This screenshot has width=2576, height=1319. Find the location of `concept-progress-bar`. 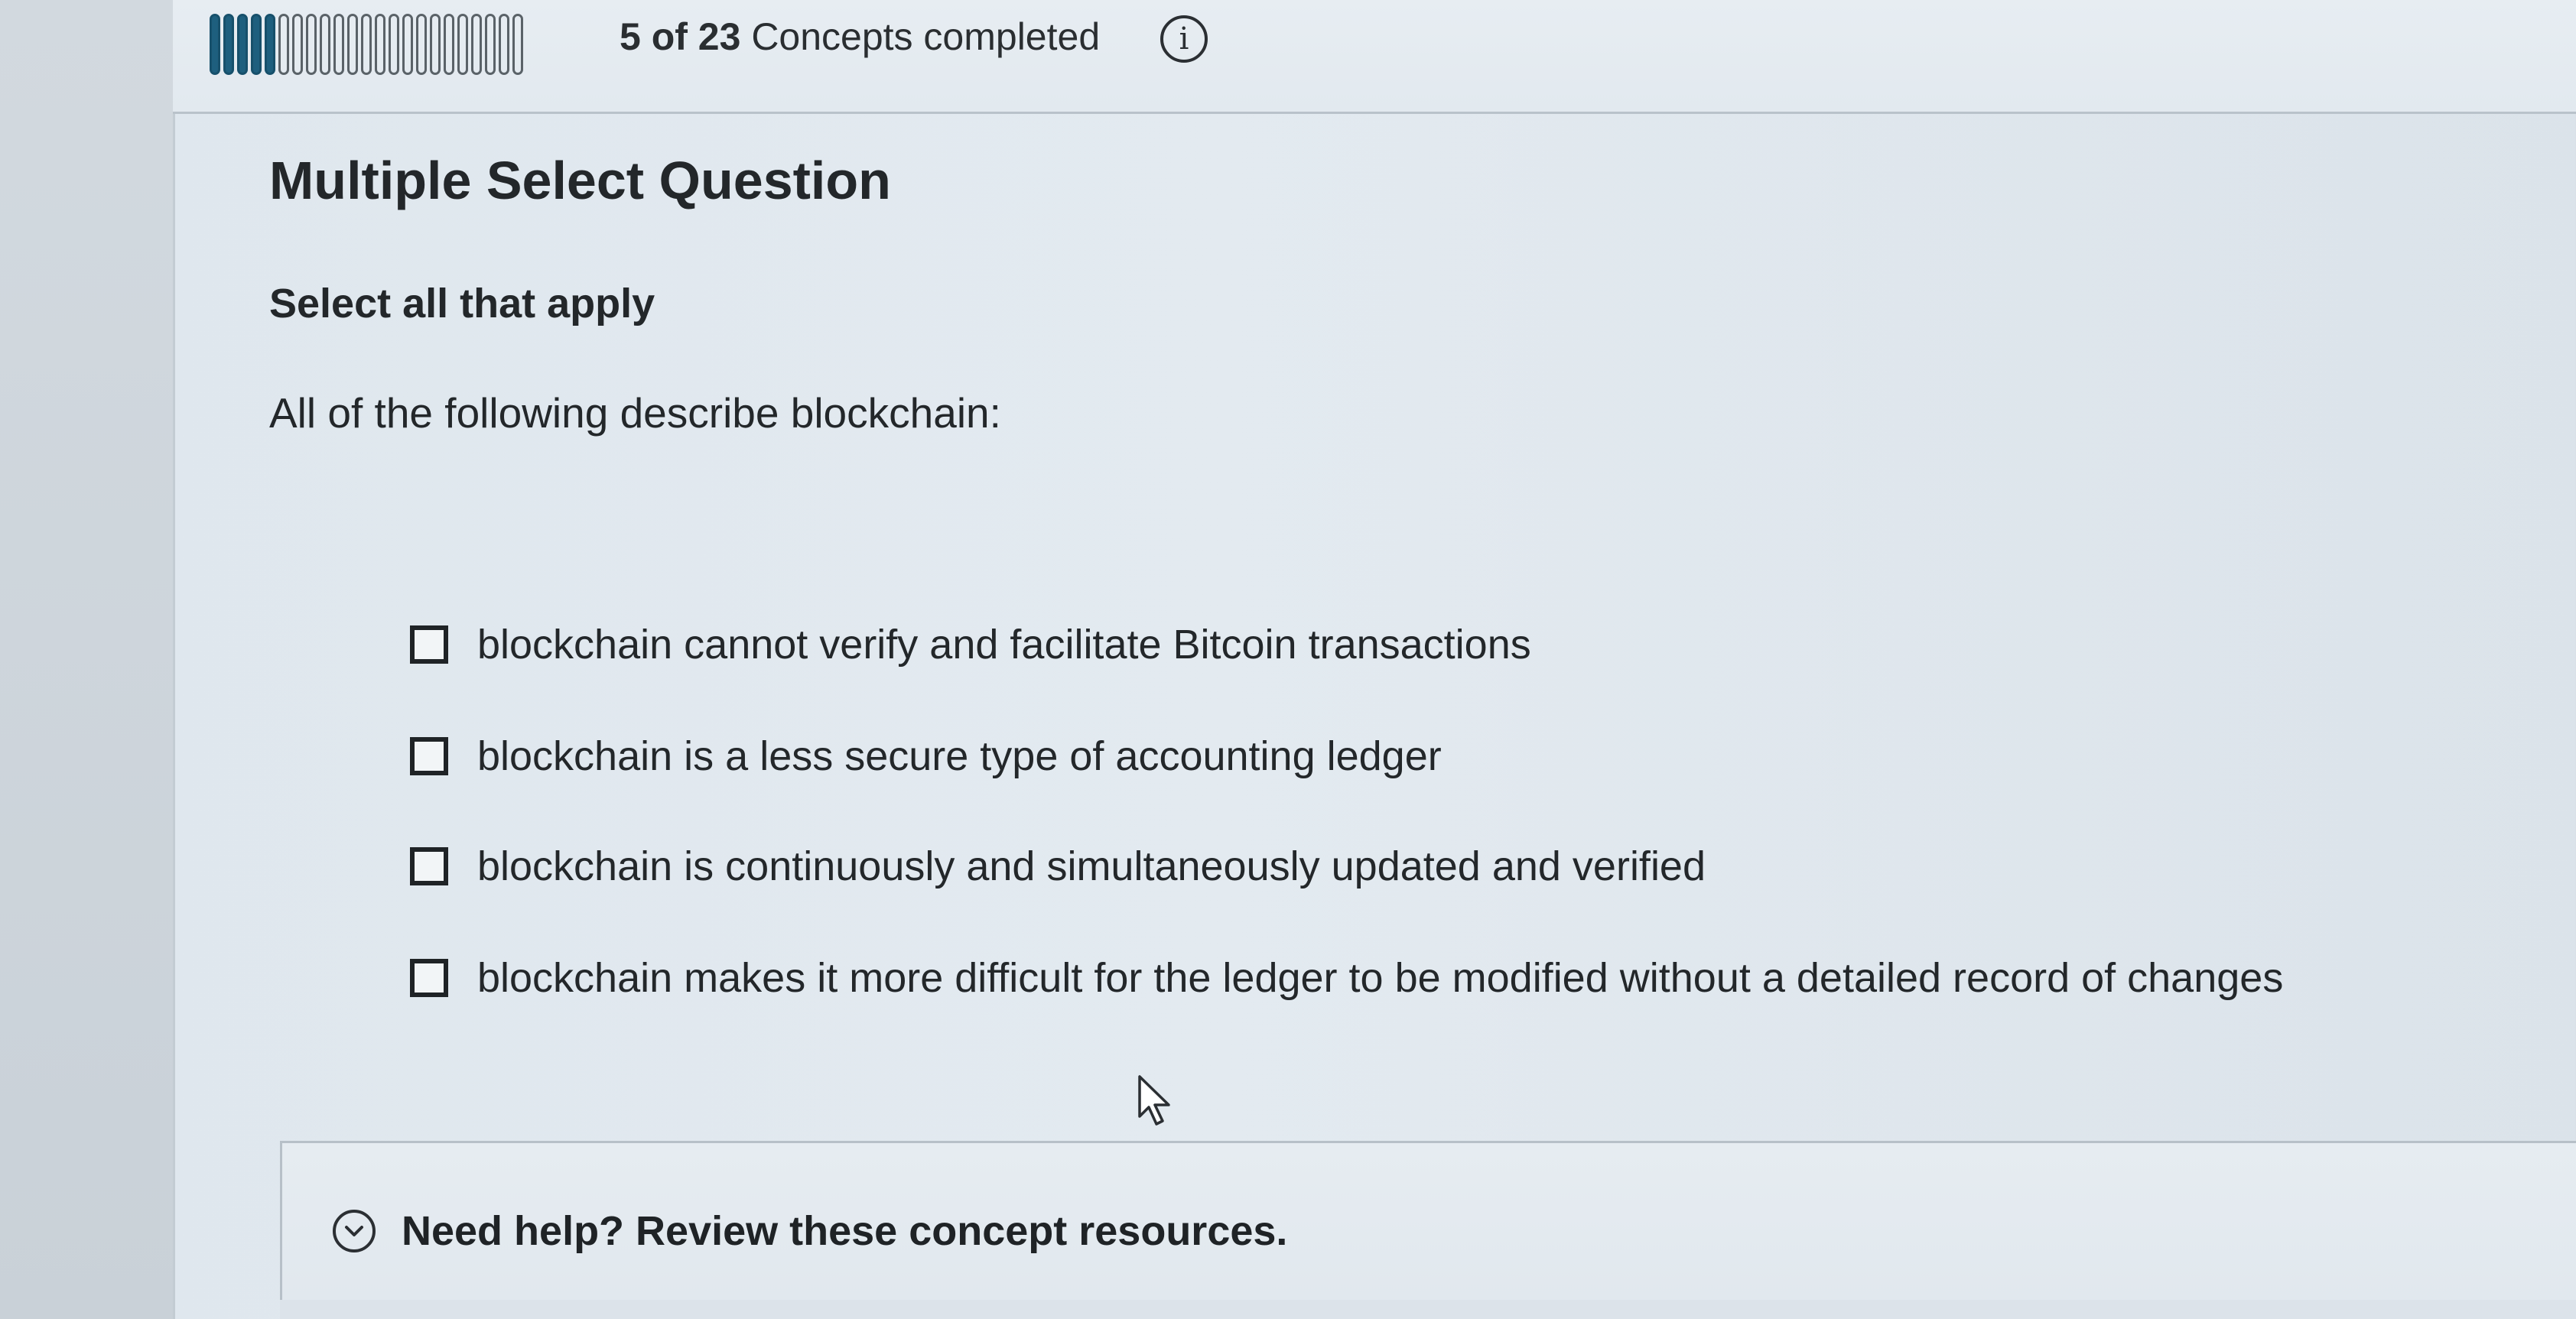

concept-progress-bar is located at coordinates (368, 45).